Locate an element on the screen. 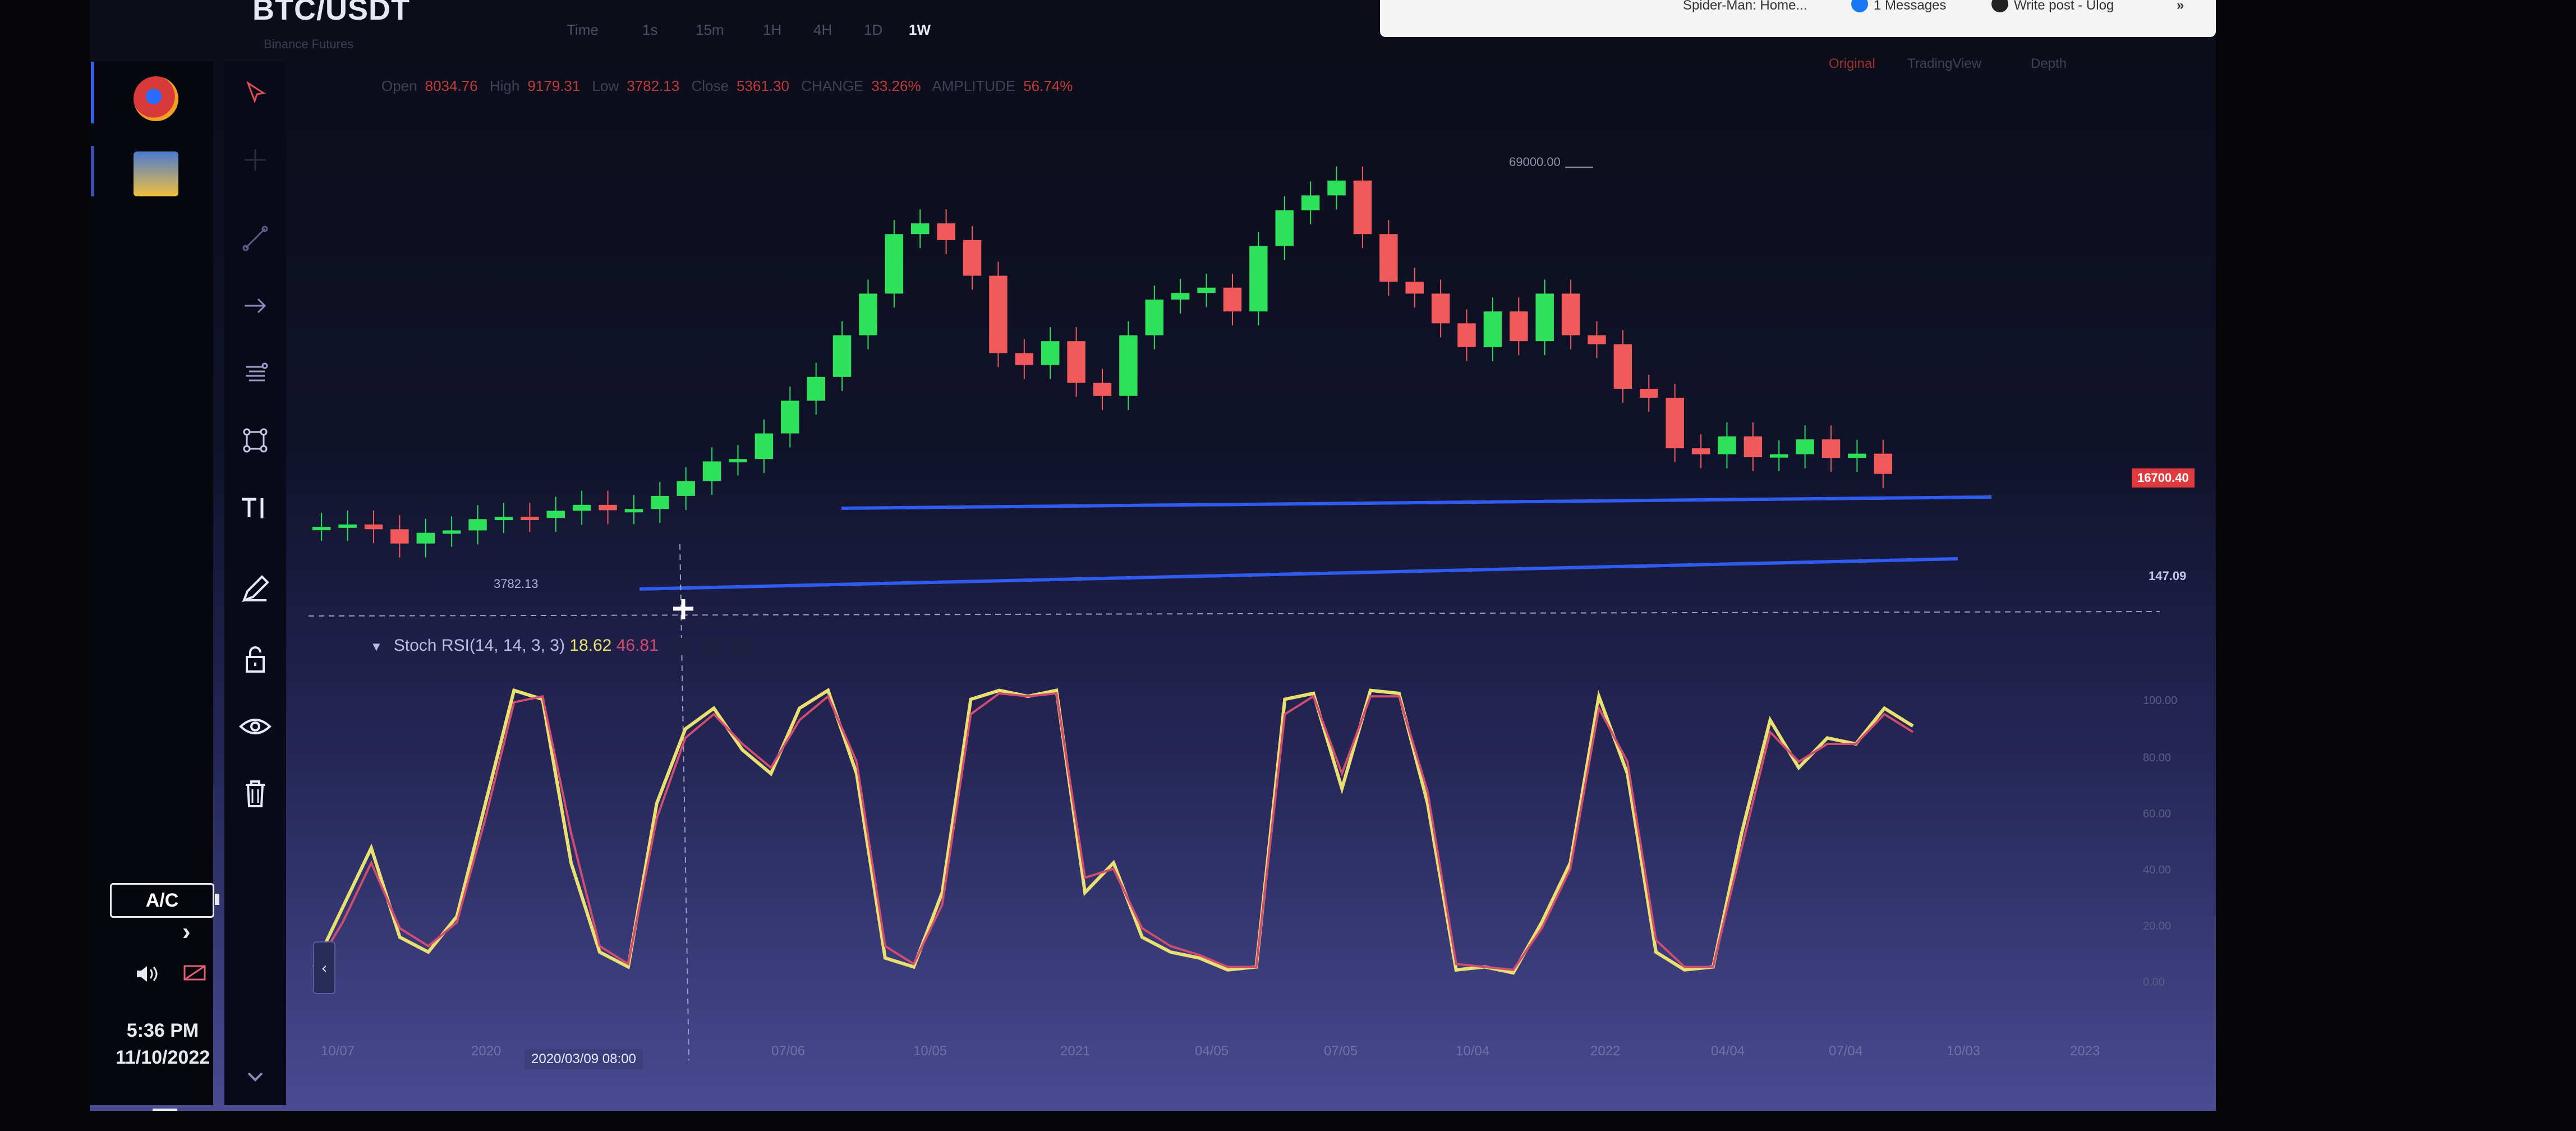 The image size is (2576, 1131). expand-arrow-icon: › is located at coordinates (187, 932).